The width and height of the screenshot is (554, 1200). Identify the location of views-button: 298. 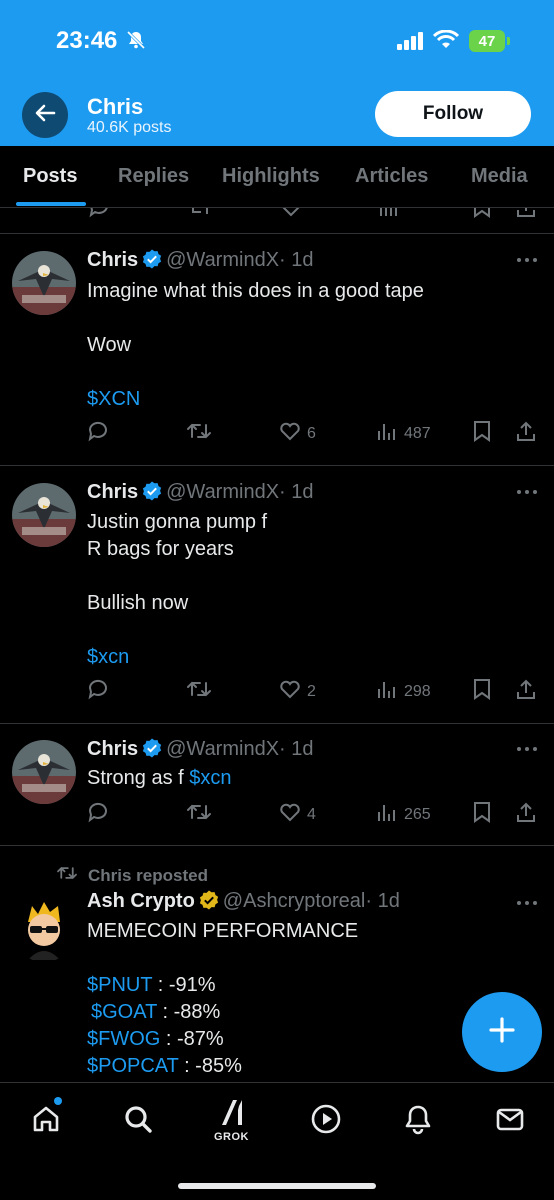
(403, 691).